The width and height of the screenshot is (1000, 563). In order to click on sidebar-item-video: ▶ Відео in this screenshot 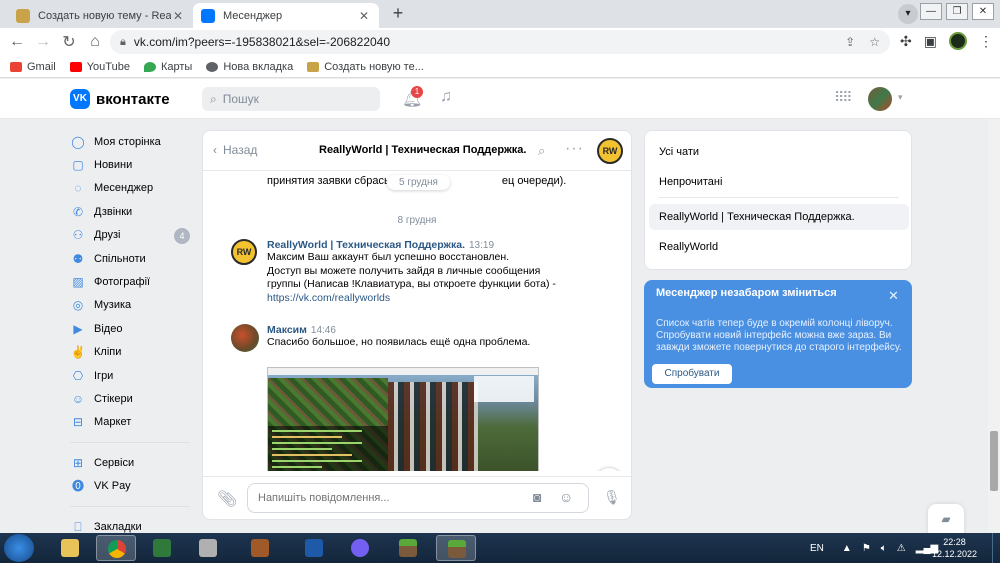, I will do `click(130, 328)`.